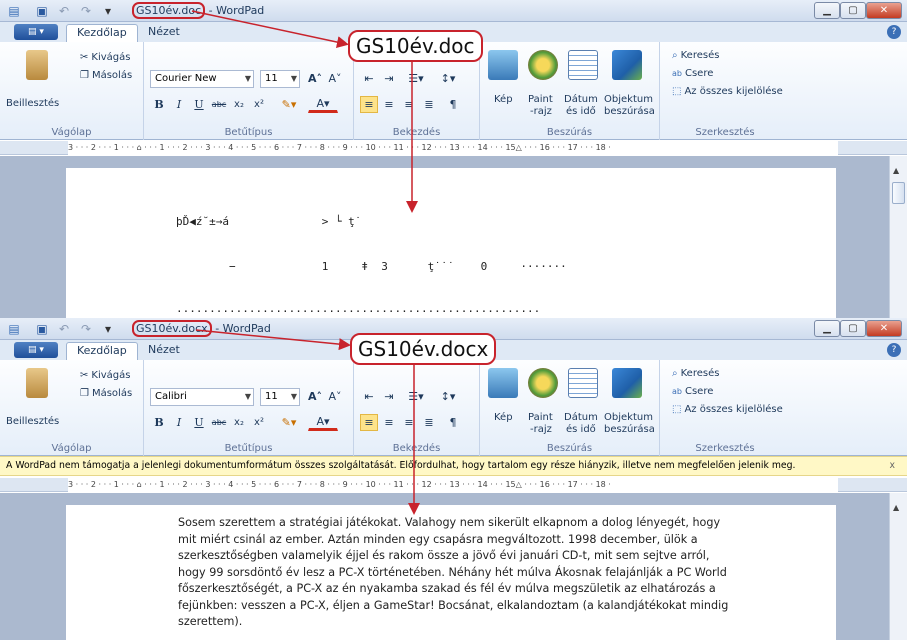  What do you see at coordinates (692, 73) in the screenshot?
I see `replace-button: ab Csere` at bounding box center [692, 73].